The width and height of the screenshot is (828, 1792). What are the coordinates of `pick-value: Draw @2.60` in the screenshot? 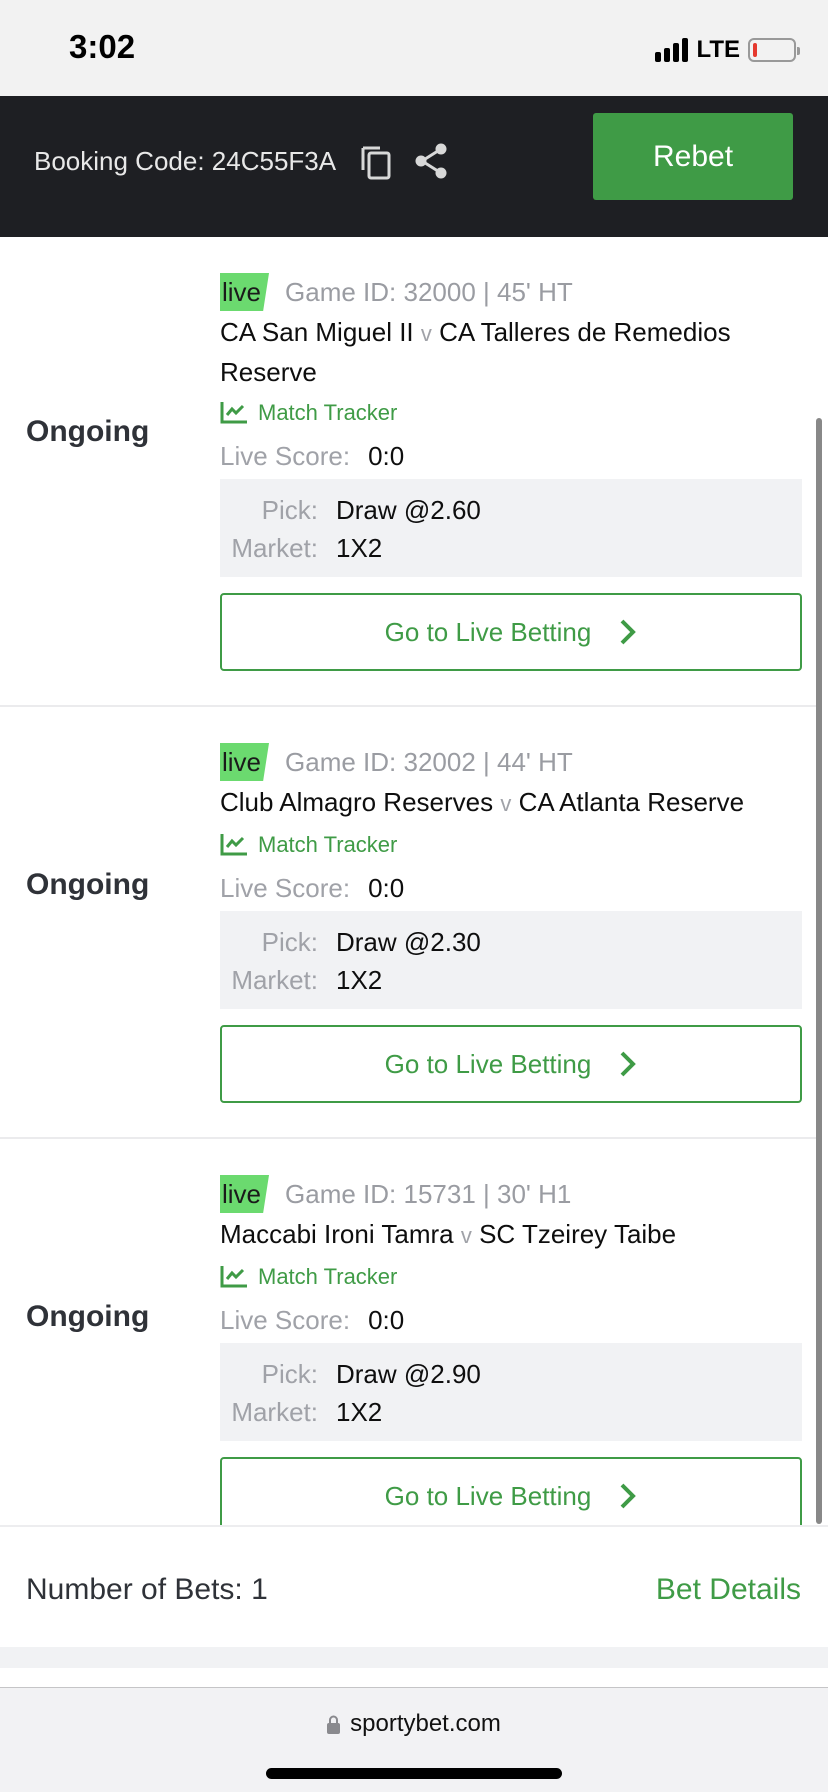 It's located at (408, 509).